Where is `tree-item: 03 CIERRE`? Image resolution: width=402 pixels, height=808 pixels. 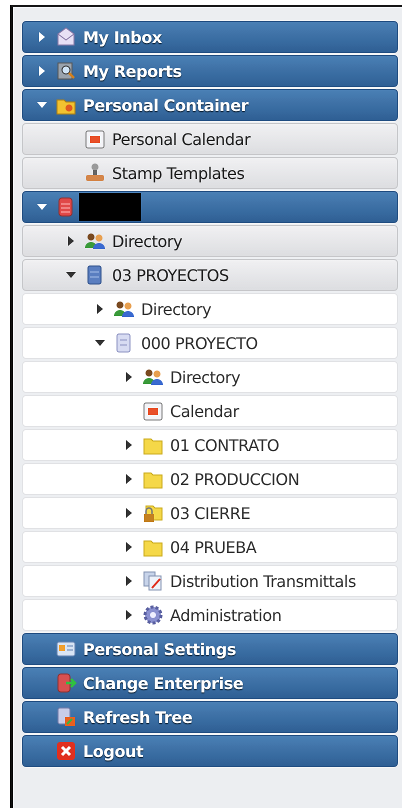 tree-item: 03 CIERRE is located at coordinates (210, 513).